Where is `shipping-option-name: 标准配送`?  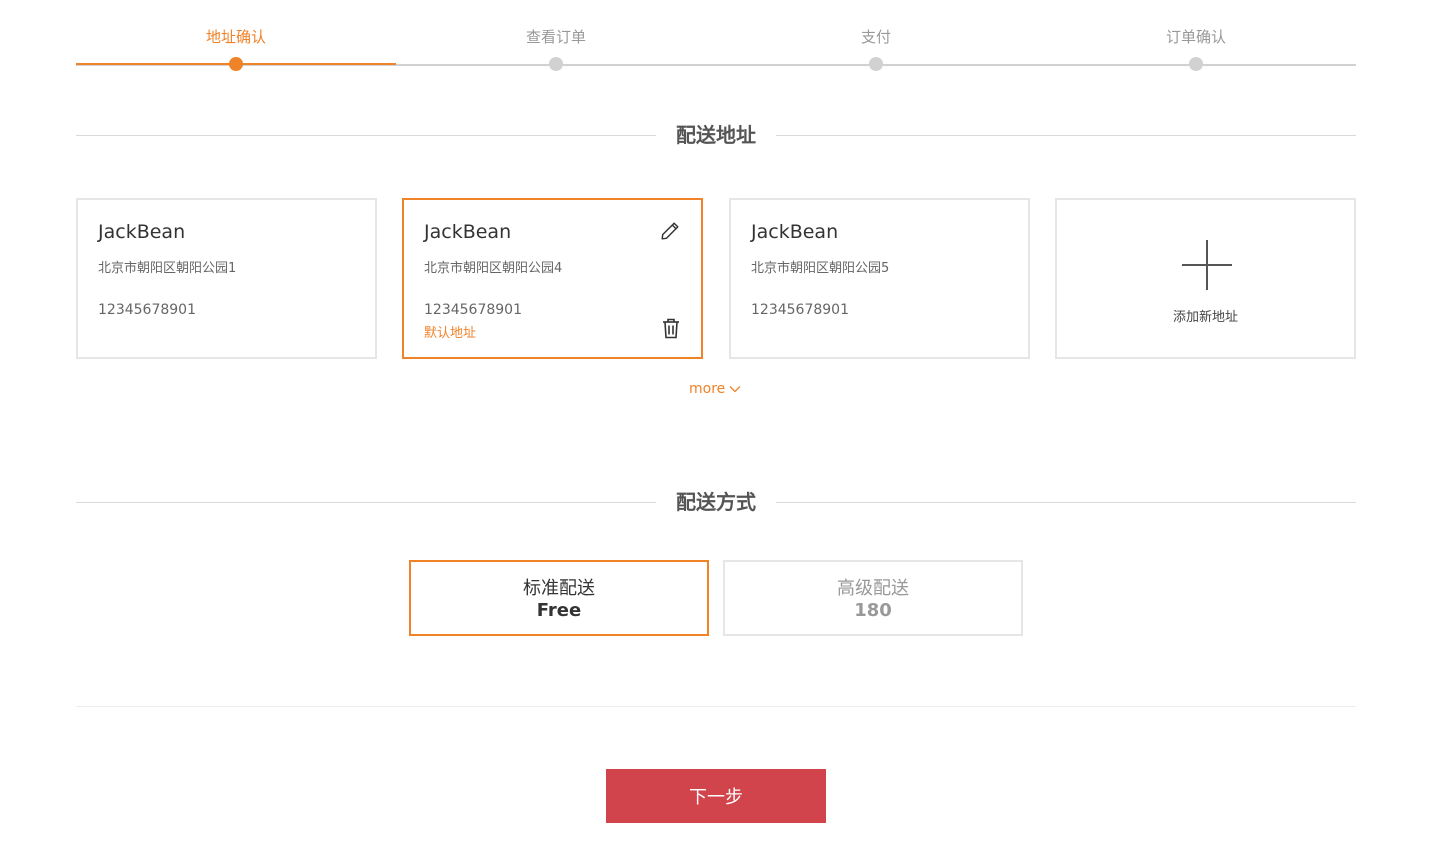 shipping-option-name: 标准配送 is located at coordinates (559, 588).